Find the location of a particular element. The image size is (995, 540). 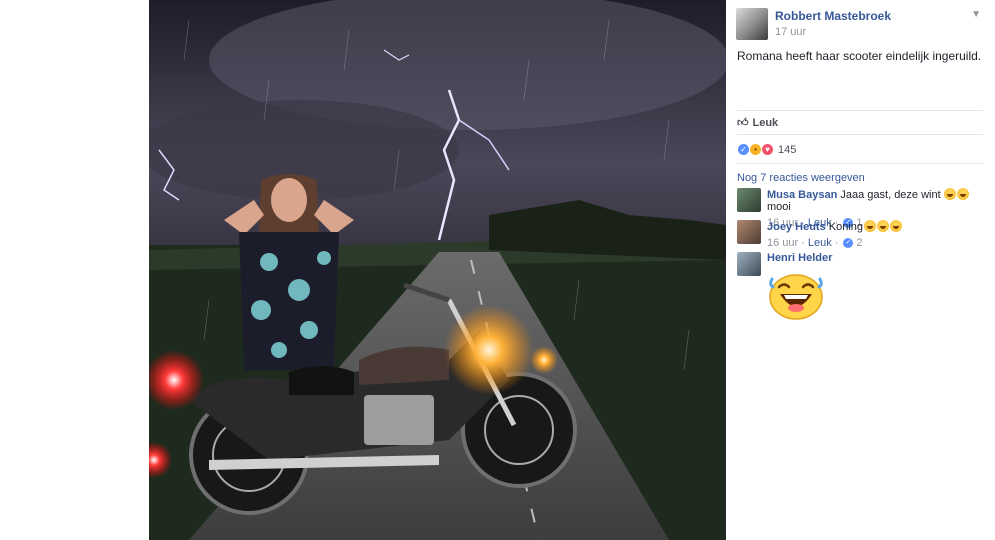

empty-area is located at coordinates (860, 430).